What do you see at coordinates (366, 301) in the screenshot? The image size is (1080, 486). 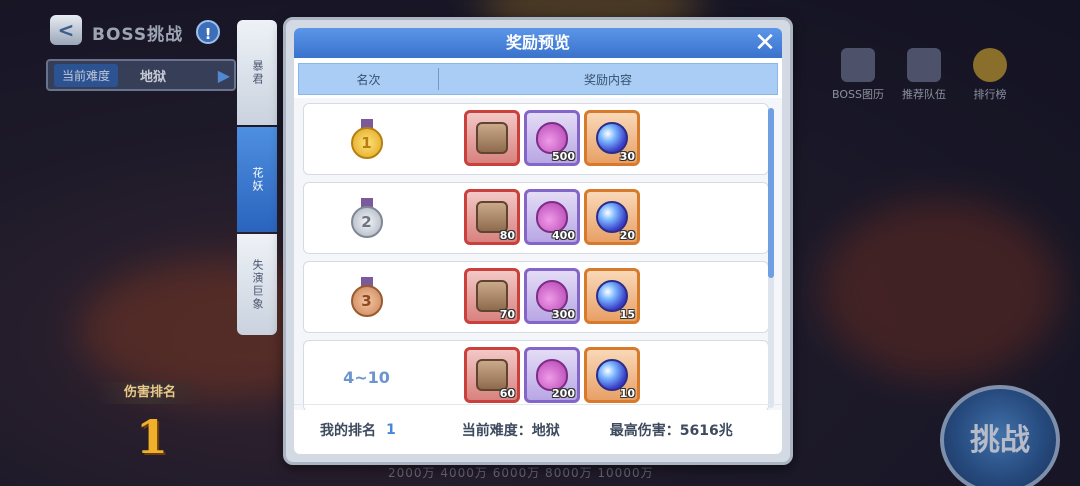 I see `medal-rank-number: 3` at bounding box center [366, 301].